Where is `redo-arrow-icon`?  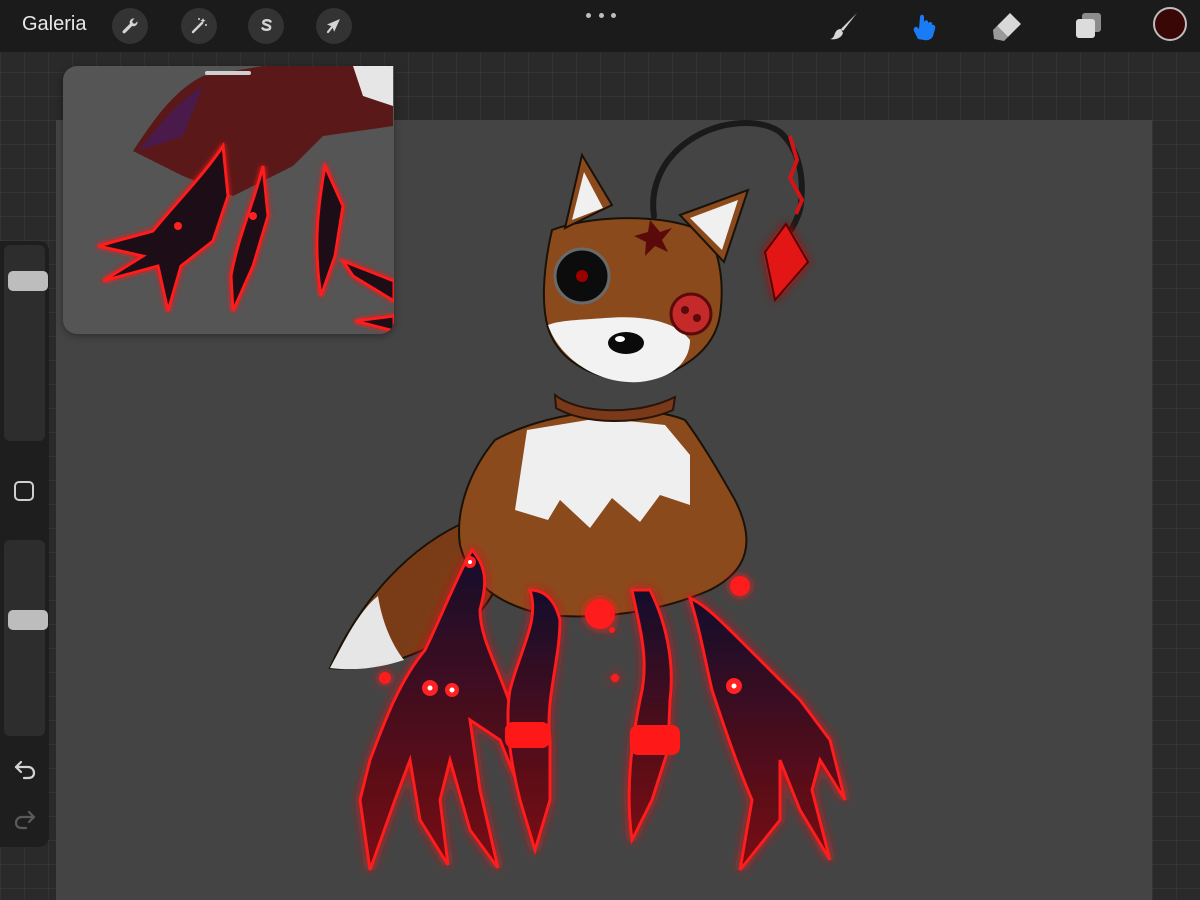 redo-arrow-icon is located at coordinates (25, 818).